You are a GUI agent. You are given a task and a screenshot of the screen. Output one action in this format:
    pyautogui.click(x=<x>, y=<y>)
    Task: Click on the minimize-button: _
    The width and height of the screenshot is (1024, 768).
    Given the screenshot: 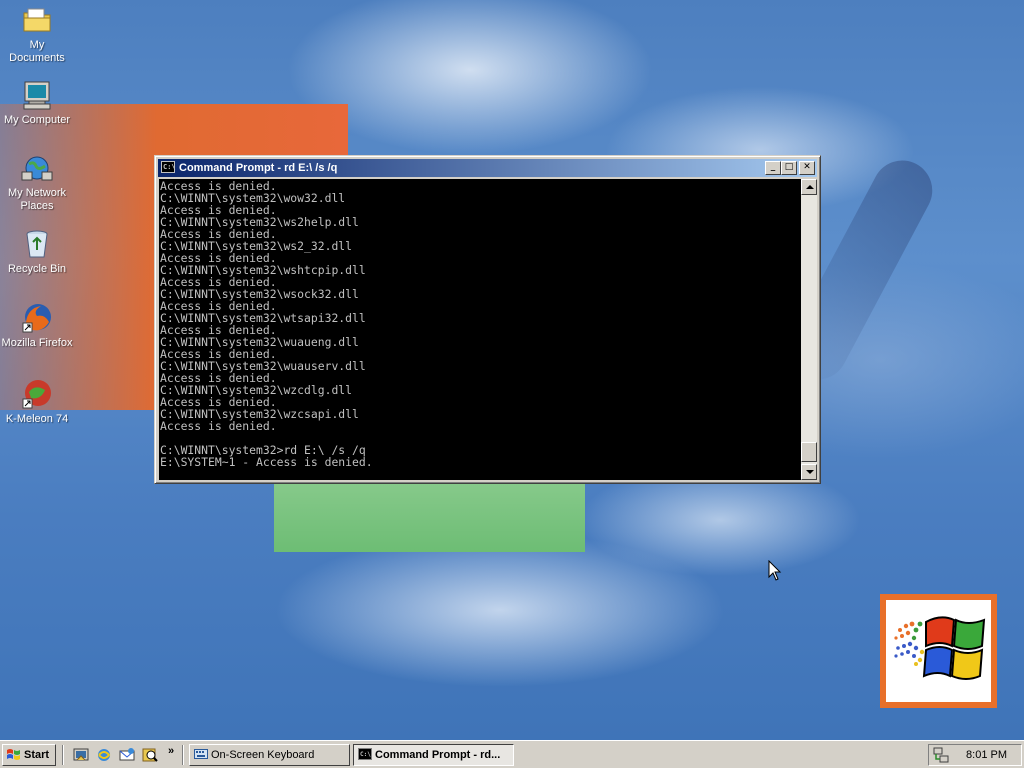 What is the action you would take?
    pyautogui.click(x=773, y=168)
    